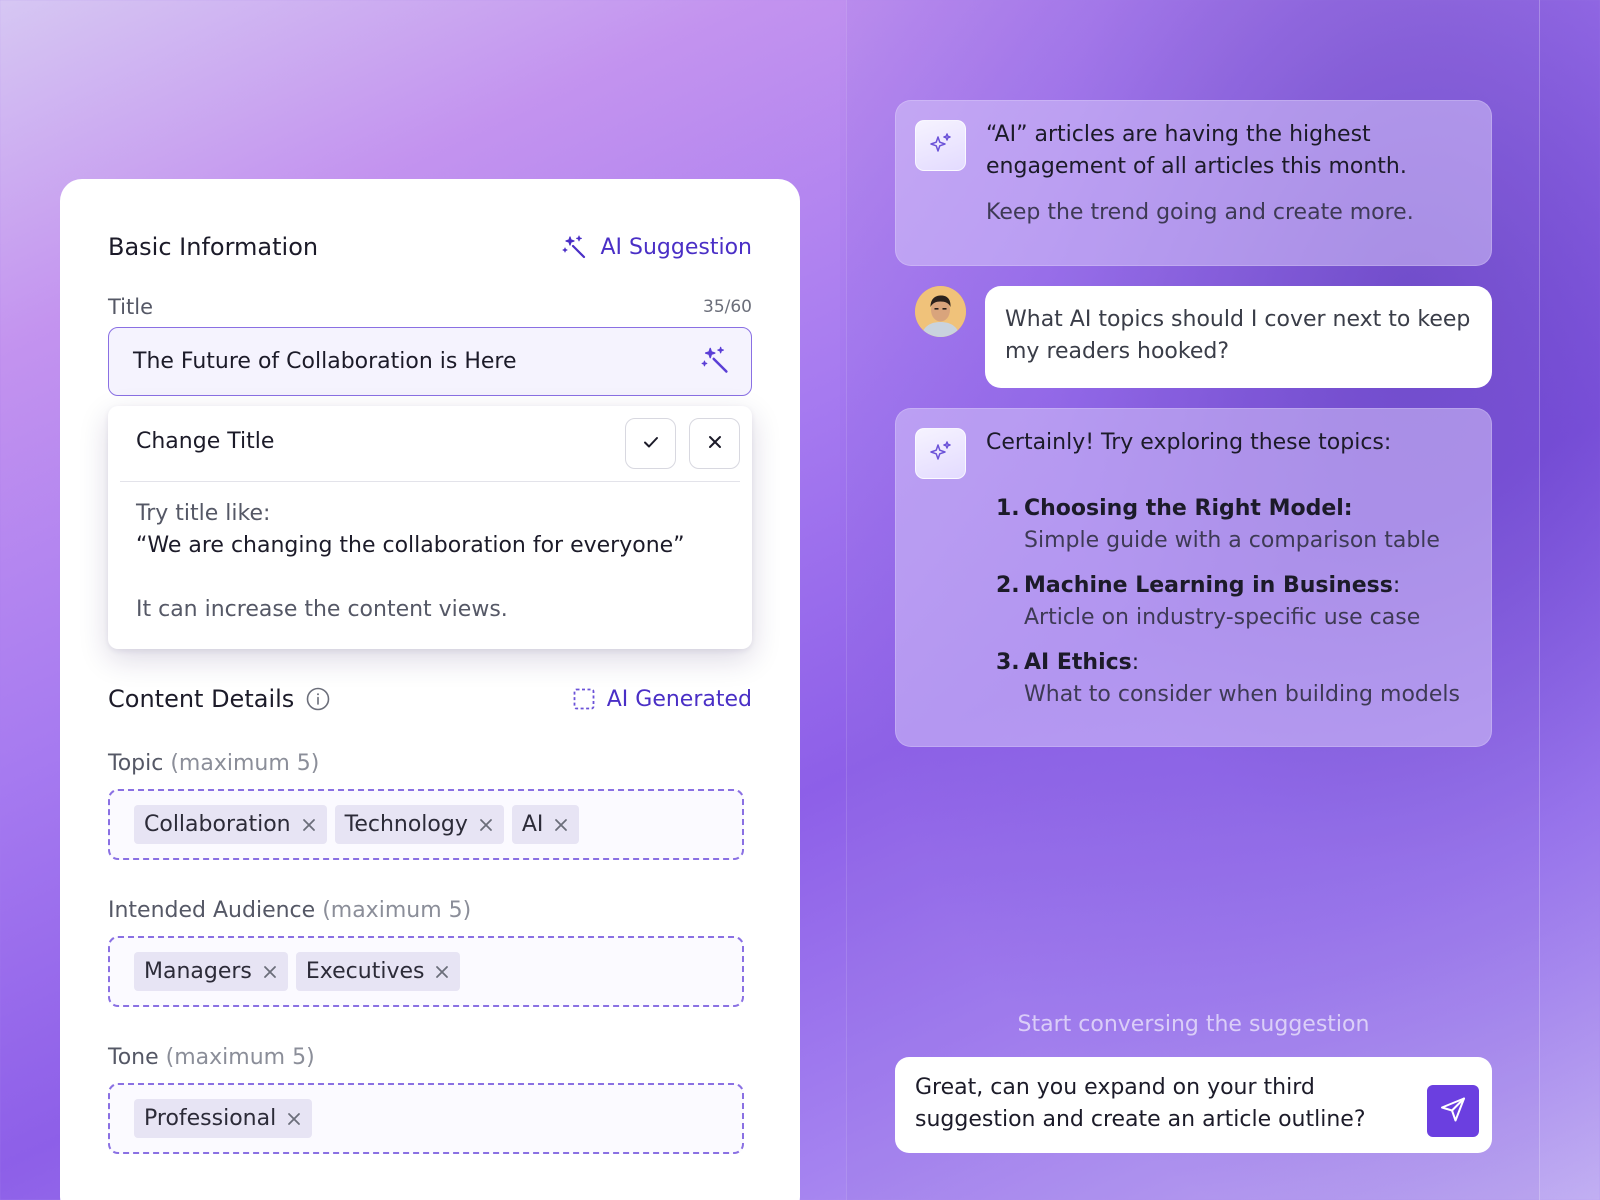 Image resolution: width=1600 pixels, height=1200 pixels. What do you see at coordinates (322, 609) in the screenshot?
I see `popover-note: It can increase the content views.` at bounding box center [322, 609].